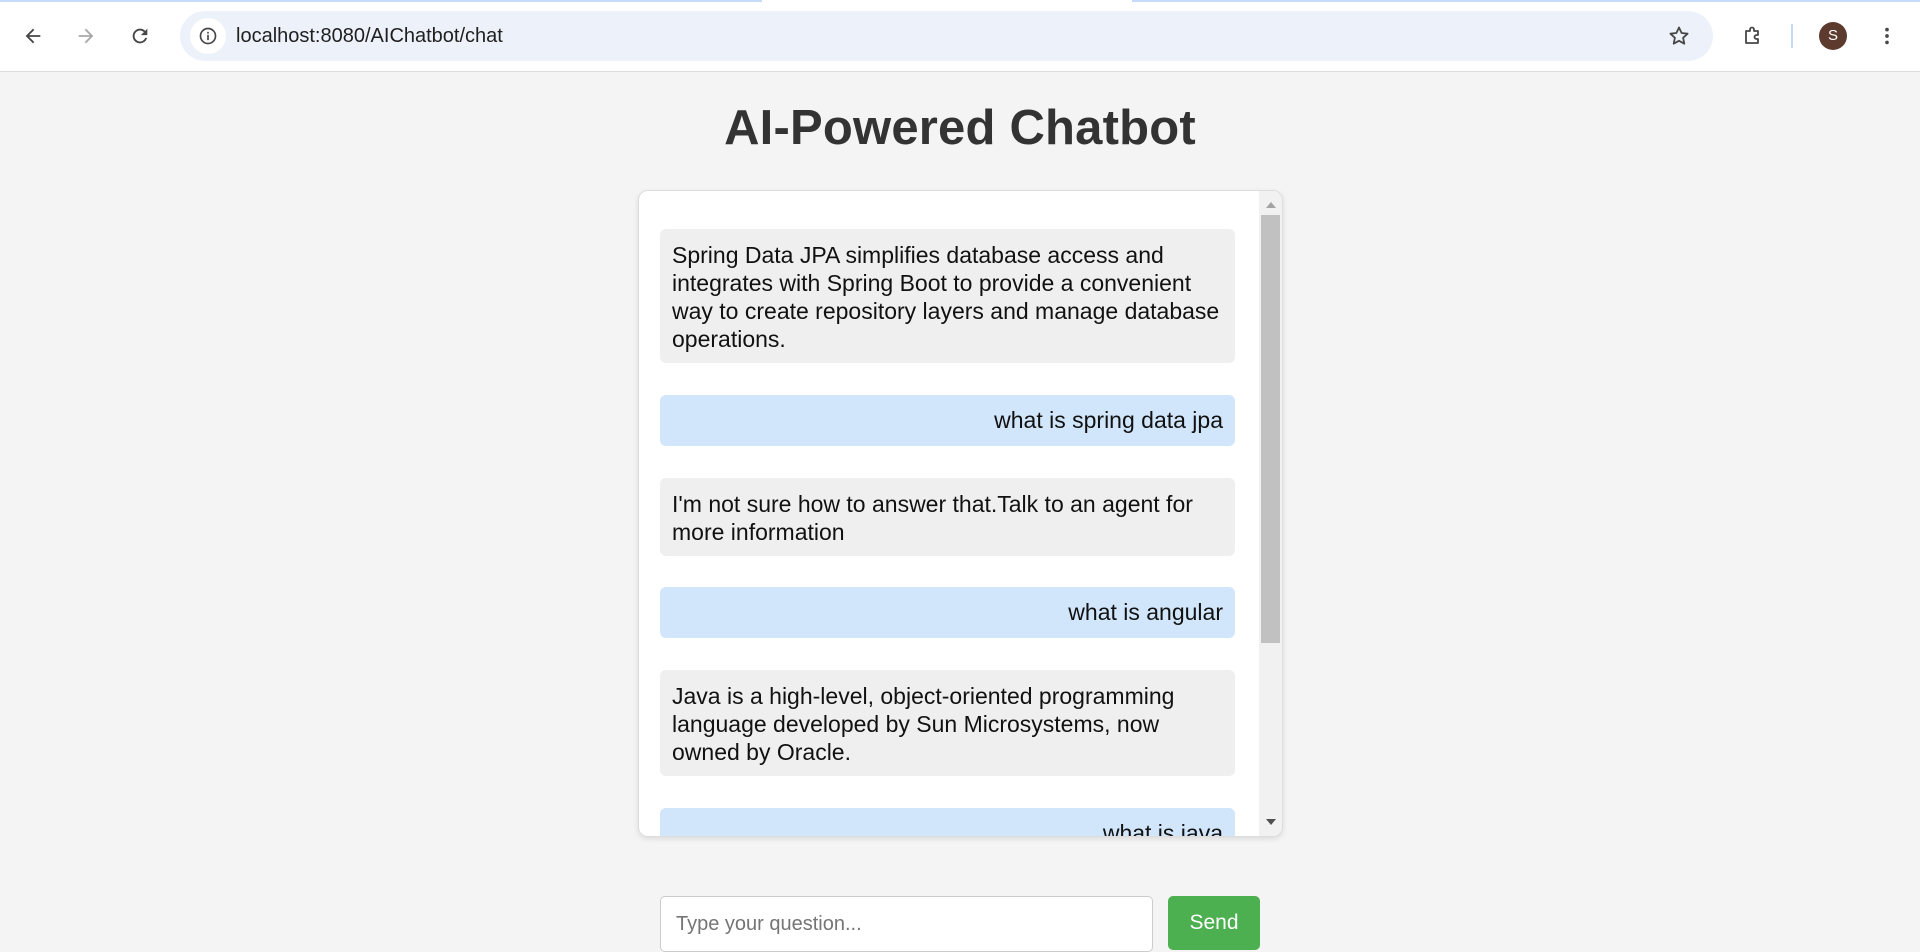 The width and height of the screenshot is (1920, 952). I want to click on extensions-button, so click(1753, 36).